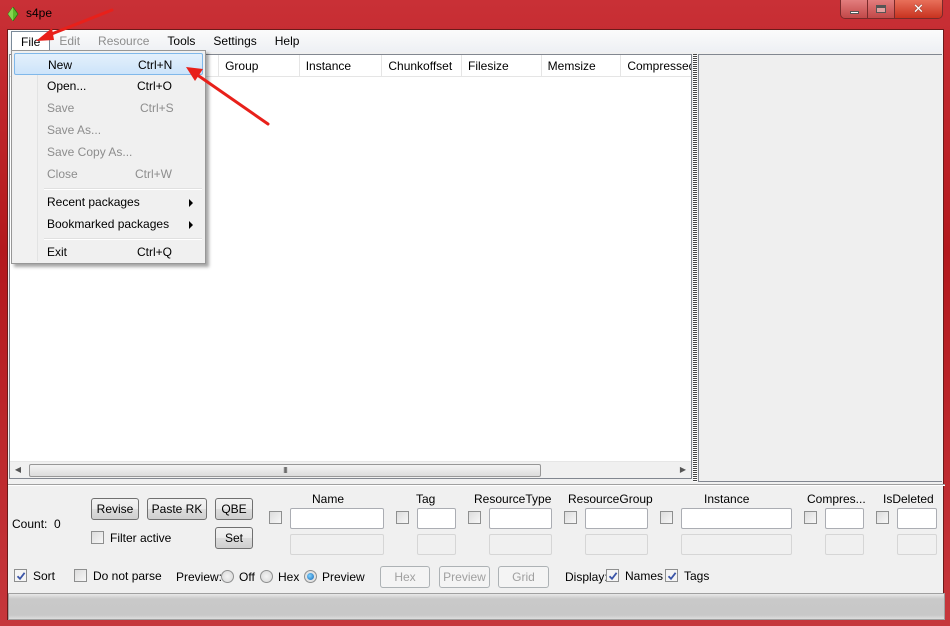 Image resolution: width=950 pixels, height=626 pixels. What do you see at coordinates (155, 86) in the screenshot?
I see `menu-item-shortcut: Ctrl+O` at bounding box center [155, 86].